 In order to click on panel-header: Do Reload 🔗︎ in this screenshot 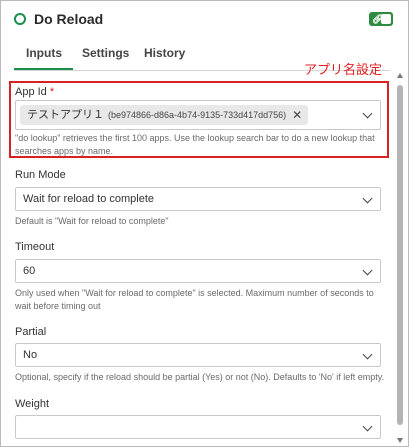, I will do `click(204, 20)`.